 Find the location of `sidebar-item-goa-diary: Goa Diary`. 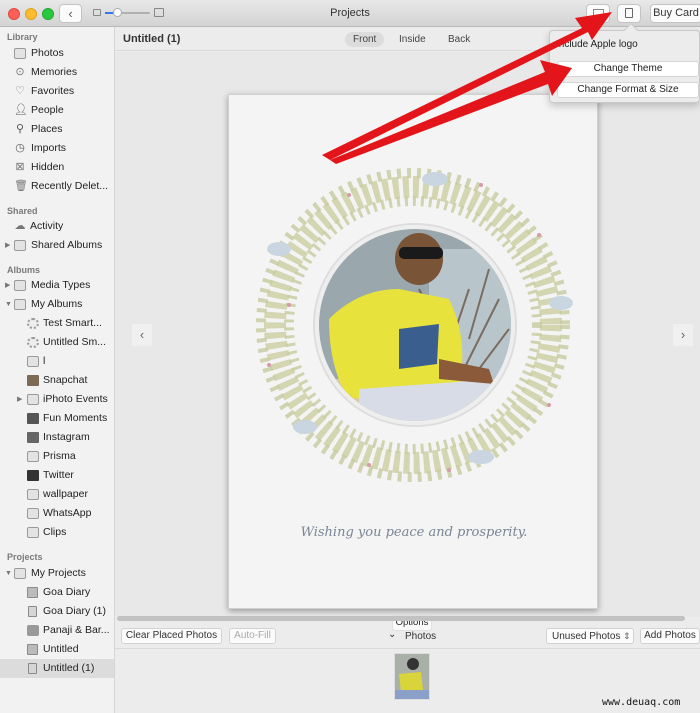

sidebar-item-goa-diary: Goa Diary is located at coordinates (57, 592).